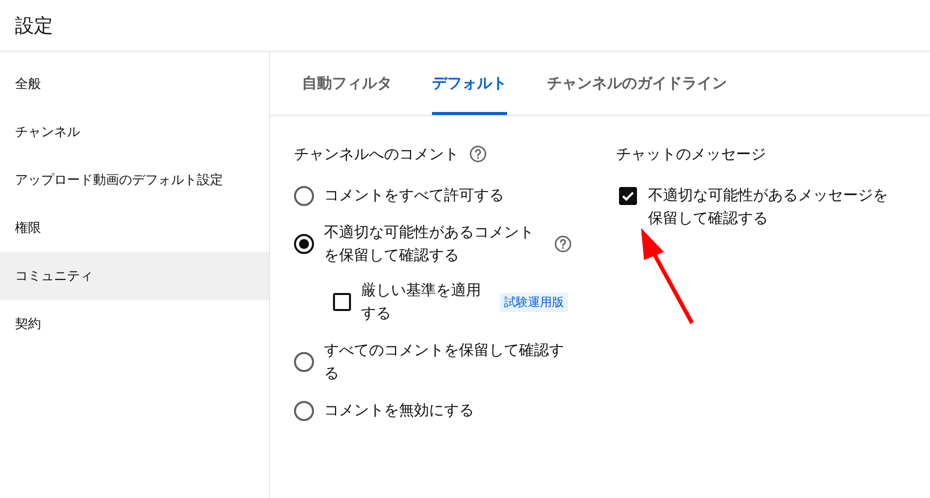  What do you see at coordinates (134, 132) in the screenshot?
I see `sidebar-item: チャンネル` at bounding box center [134, 132].